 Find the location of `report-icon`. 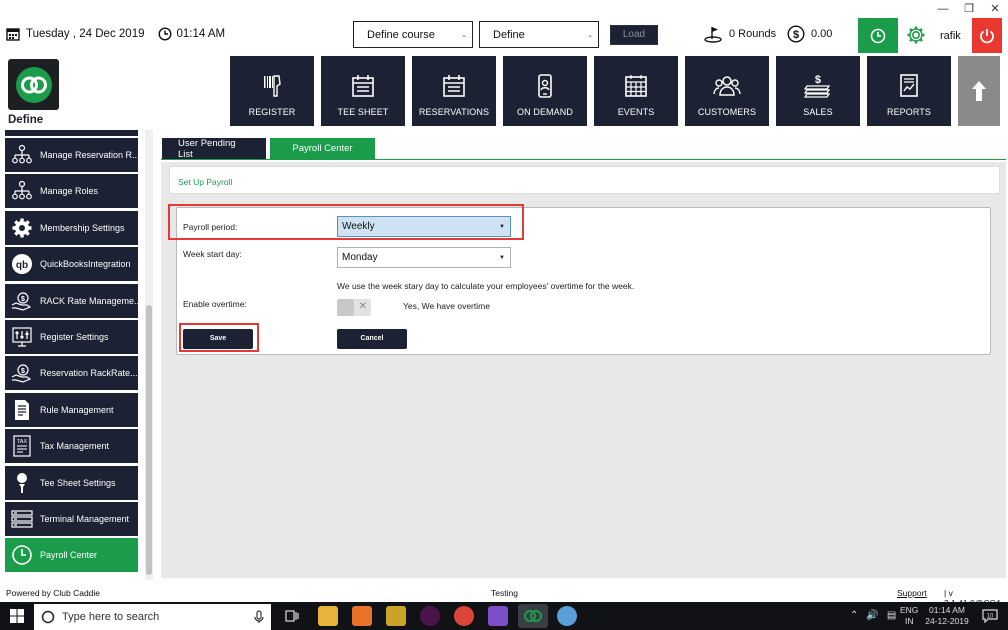

report-icon is located at coordinates (909, 85).